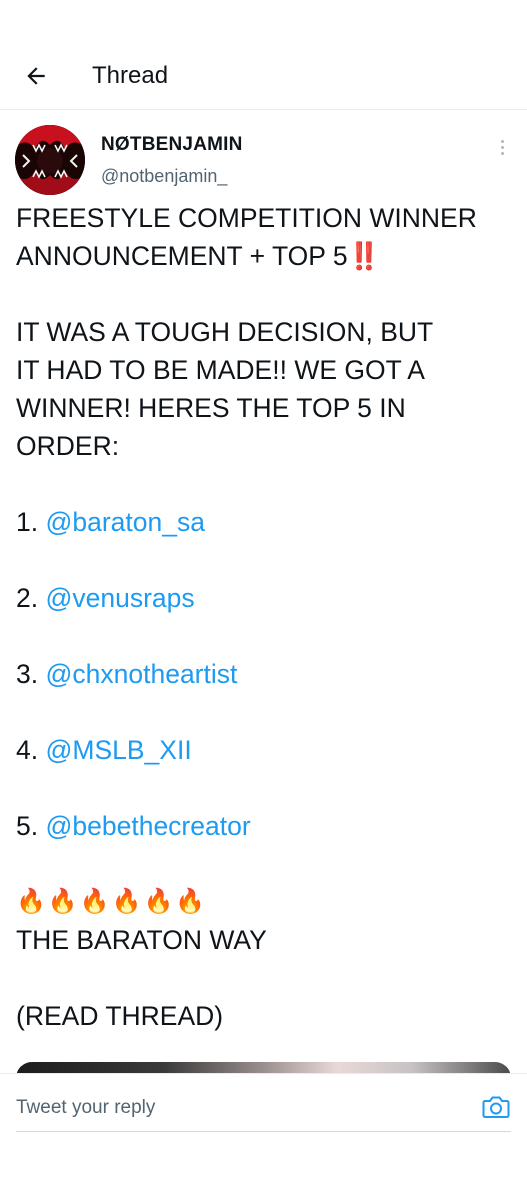 This screenshot has height=1200, width=527. What do you see at coordinates (141, 674) in the screenshot?
I see `mention-link: @chxnotheartist` at bounding box center [141, 674].